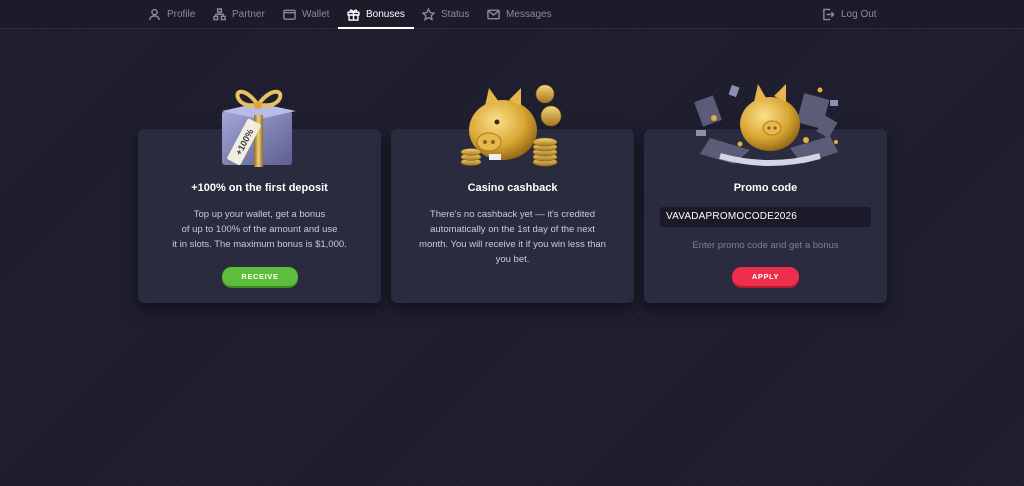 The image size is (1024, 486). I want to click on logout-button: Log Out, so click(849, 14).